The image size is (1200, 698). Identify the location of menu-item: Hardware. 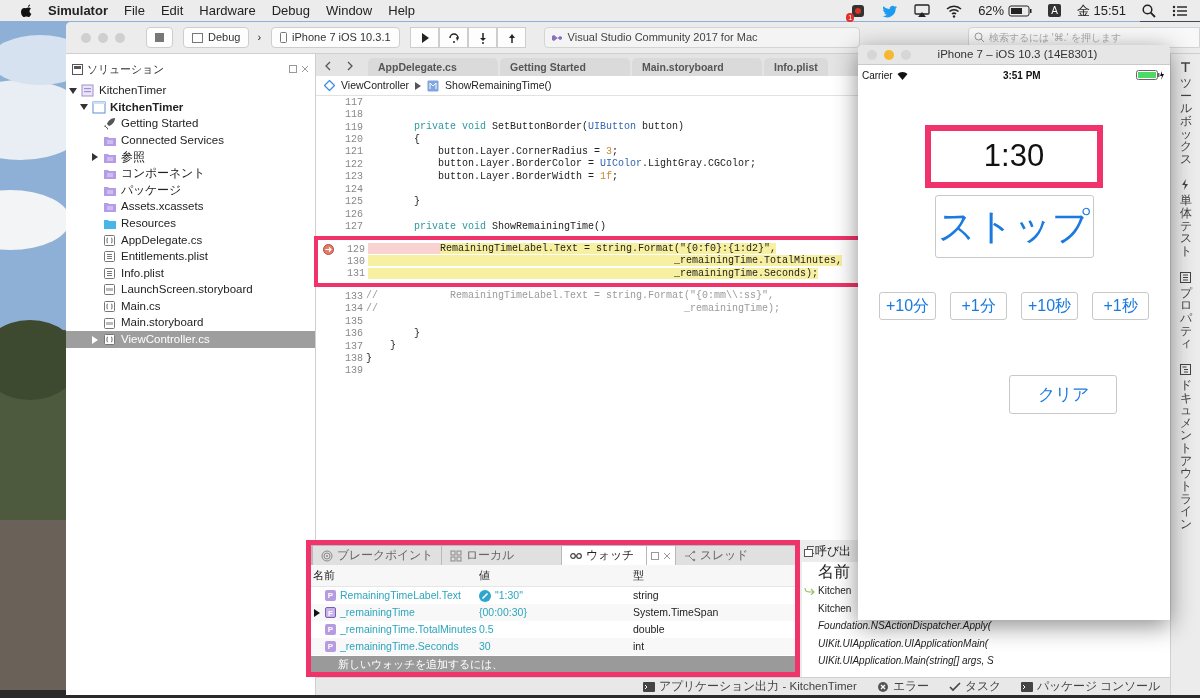
(227, 10).